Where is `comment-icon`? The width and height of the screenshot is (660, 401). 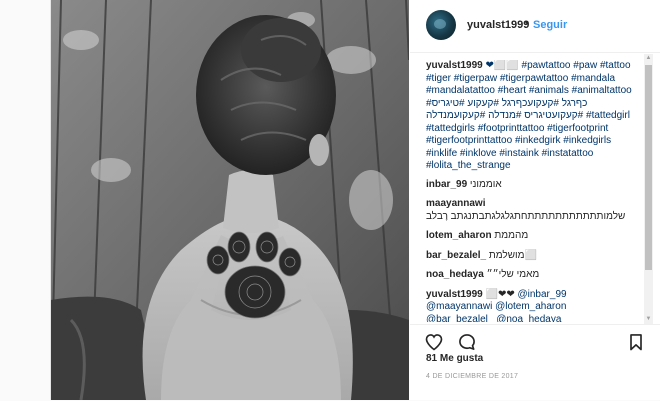 comment-icon is located at coordinates (467, 342).